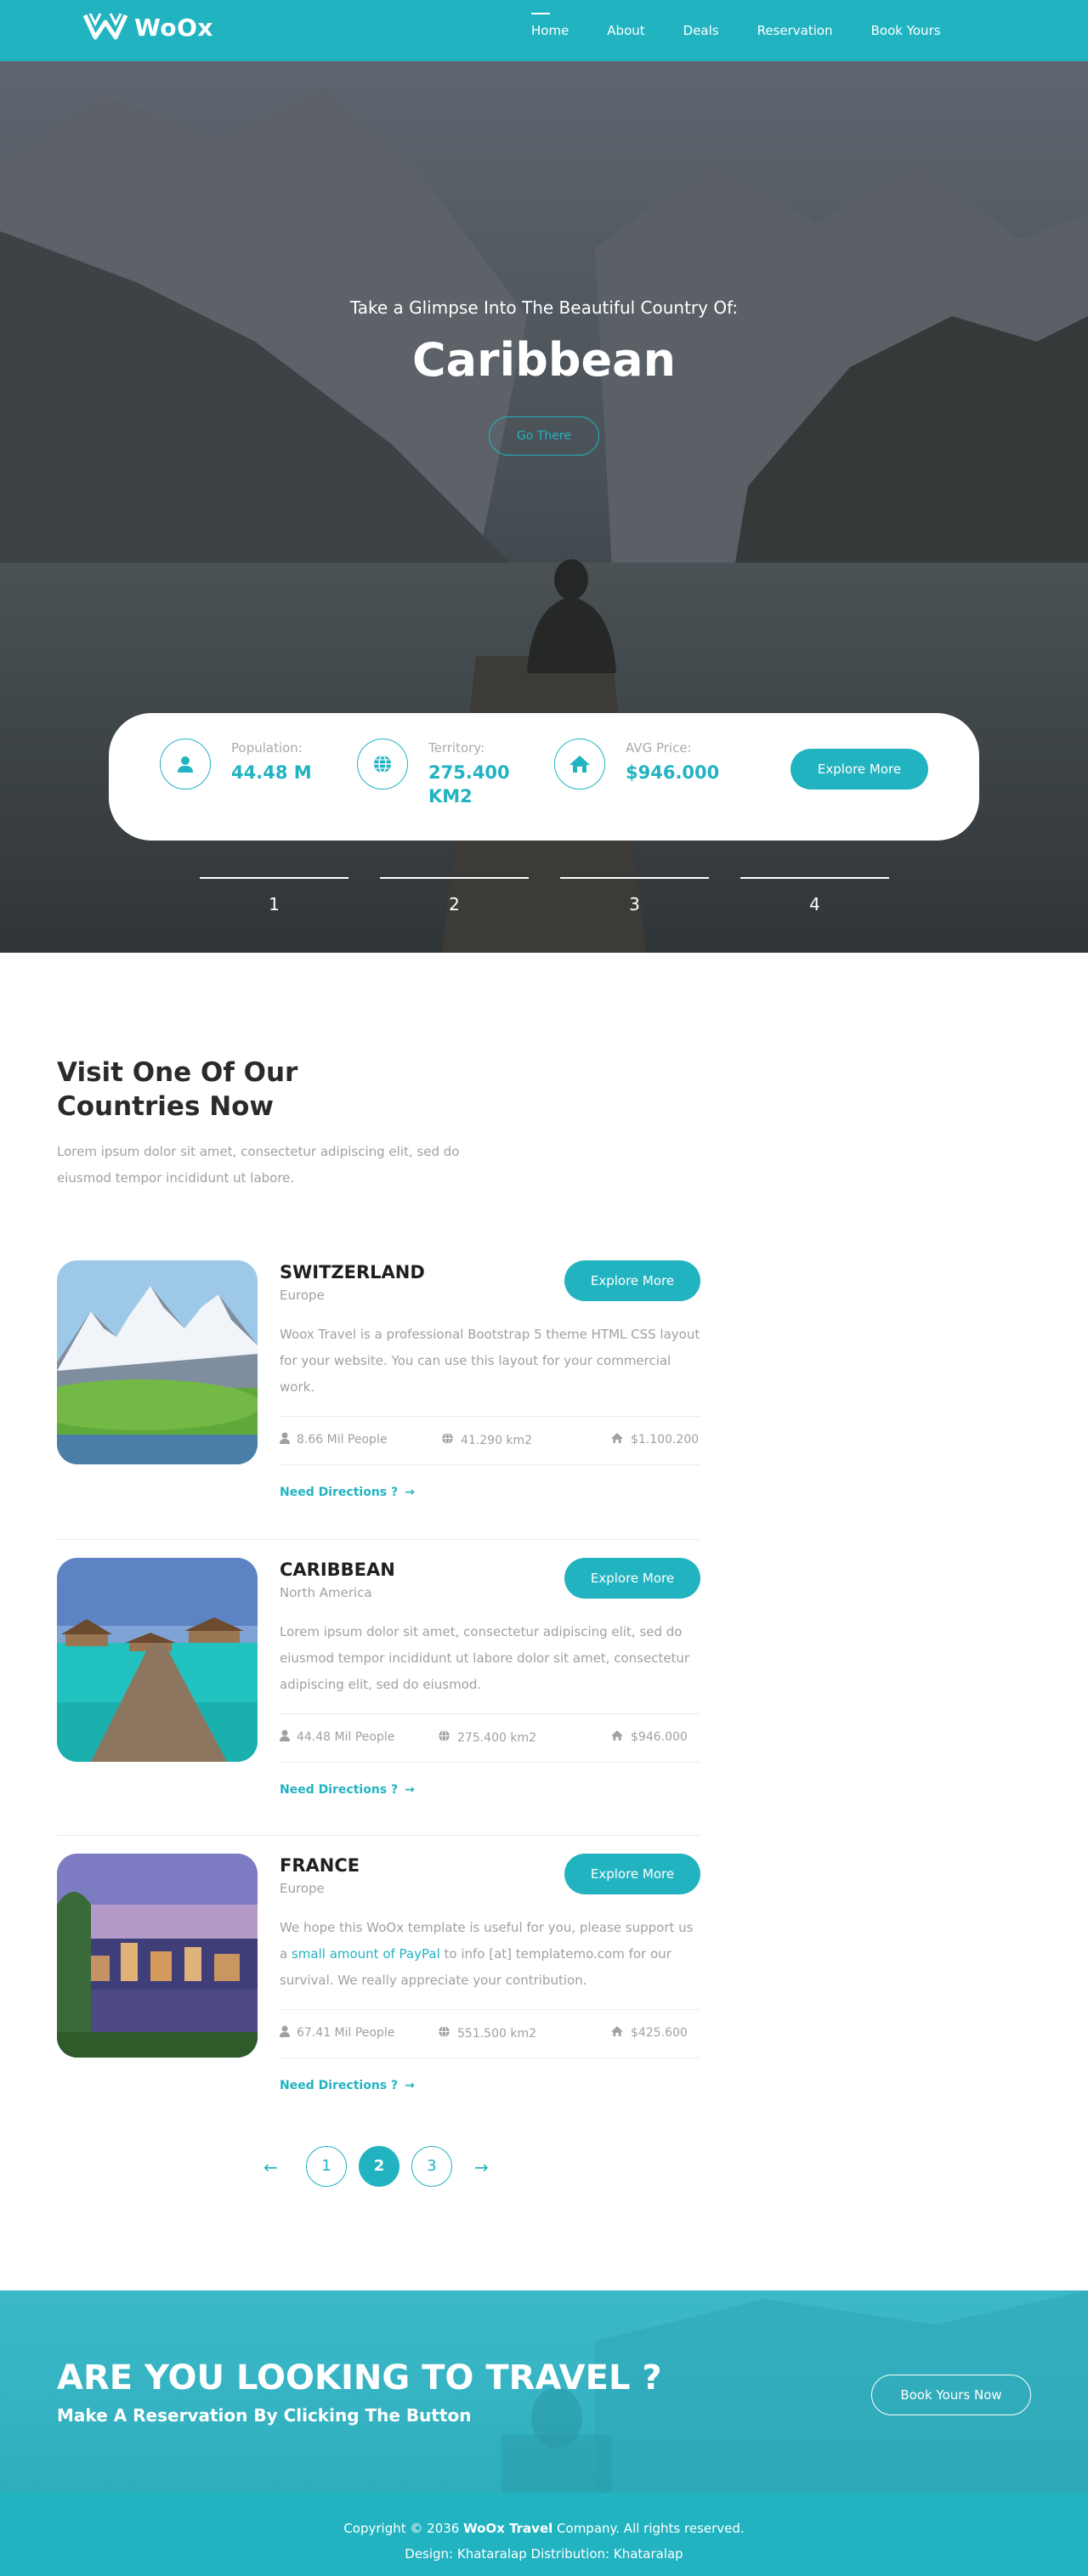 This screenshot has height=2576, width=1088. I want to click on paypal-link: small amount of PayPal, so click(366, 1954).